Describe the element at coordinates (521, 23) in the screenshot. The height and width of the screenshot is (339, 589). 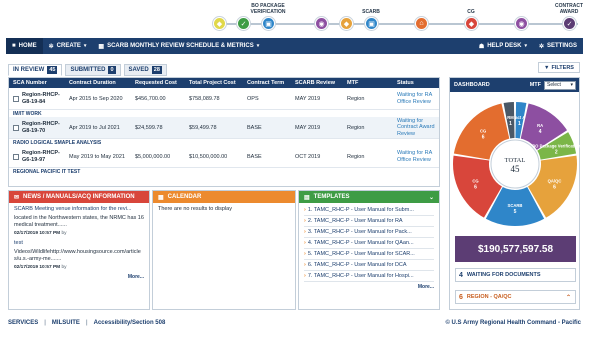
I see `step-9-icon: ◉` at that location.